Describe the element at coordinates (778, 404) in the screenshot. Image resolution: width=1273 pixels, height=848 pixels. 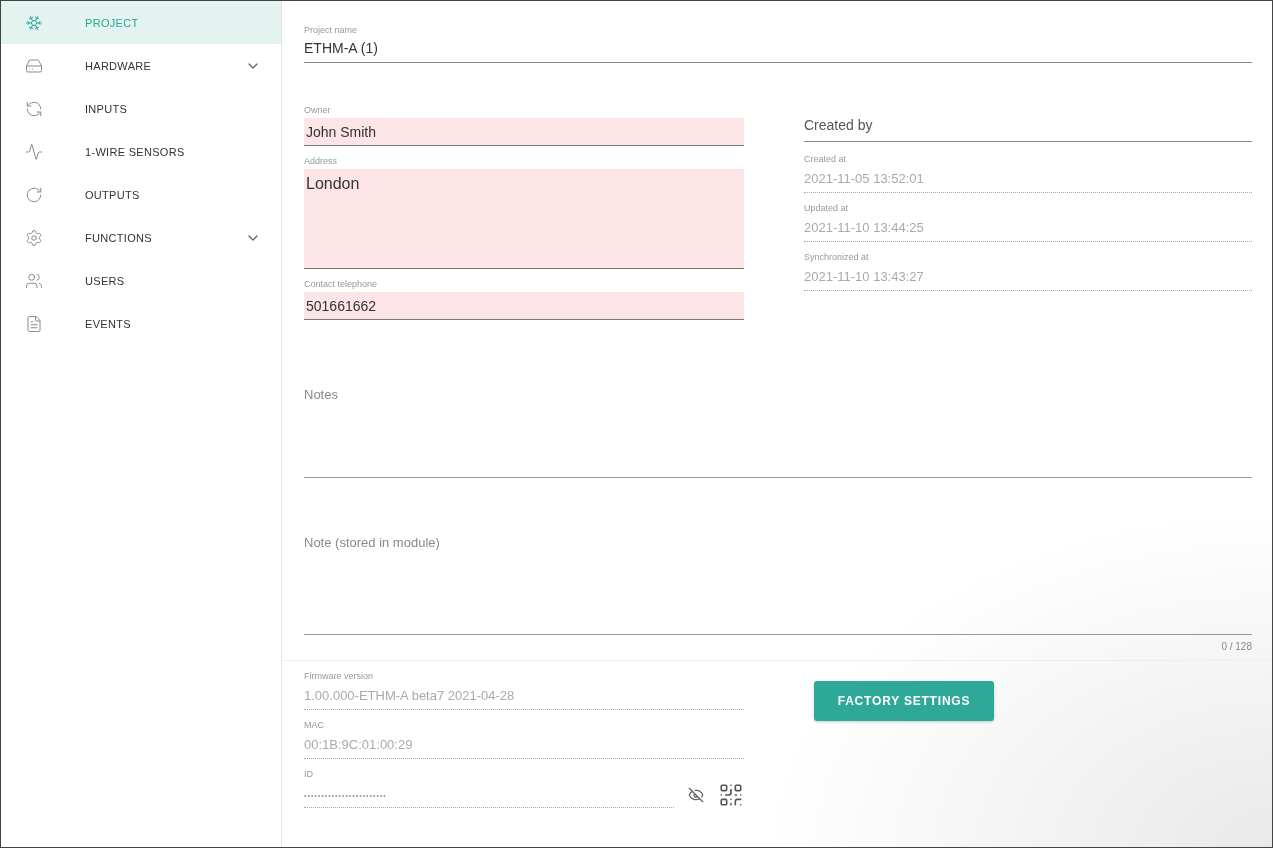
I see `text-area: Notes` at that location.